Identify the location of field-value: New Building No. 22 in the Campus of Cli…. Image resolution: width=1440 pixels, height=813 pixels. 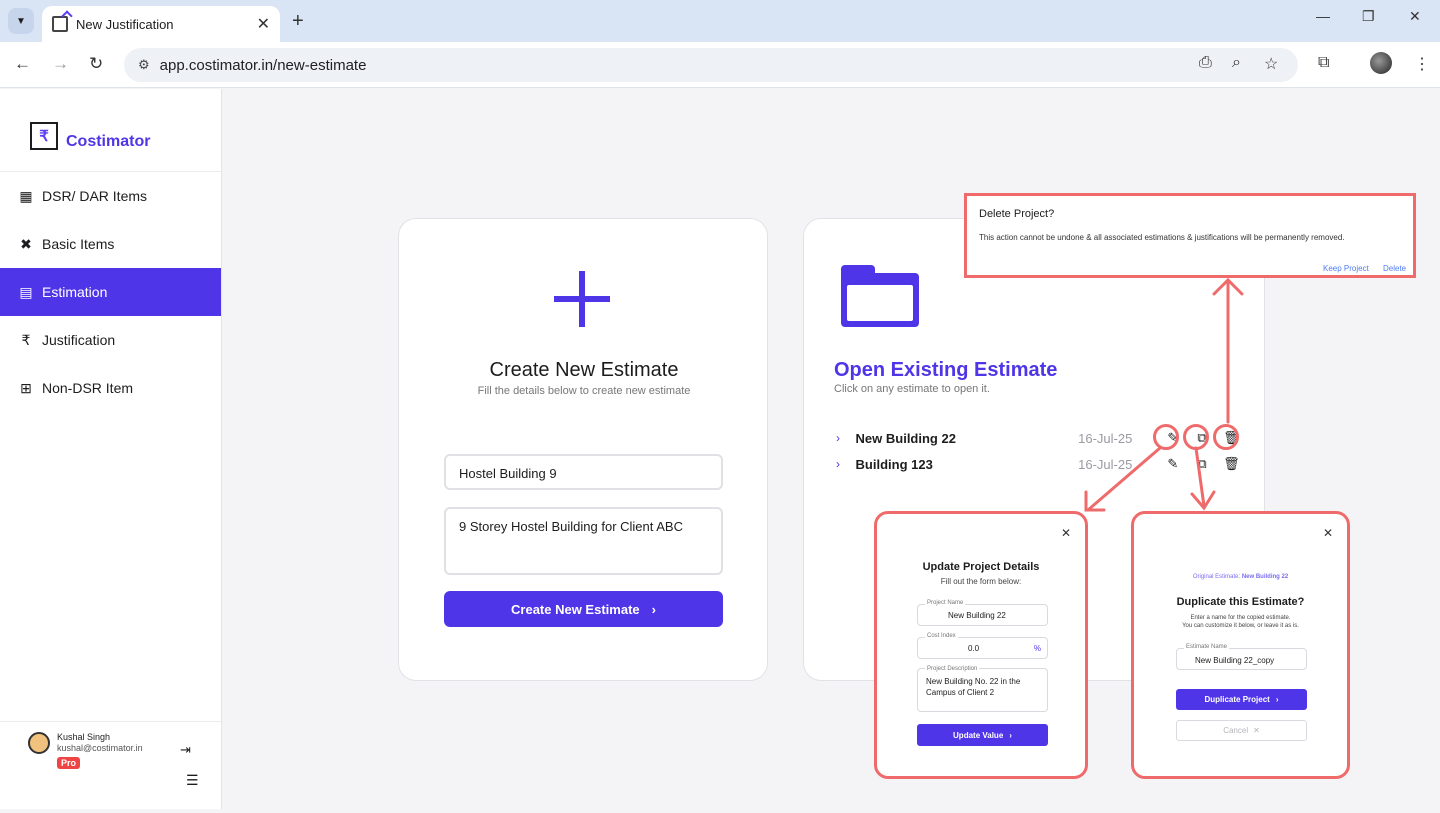
(973, 687).